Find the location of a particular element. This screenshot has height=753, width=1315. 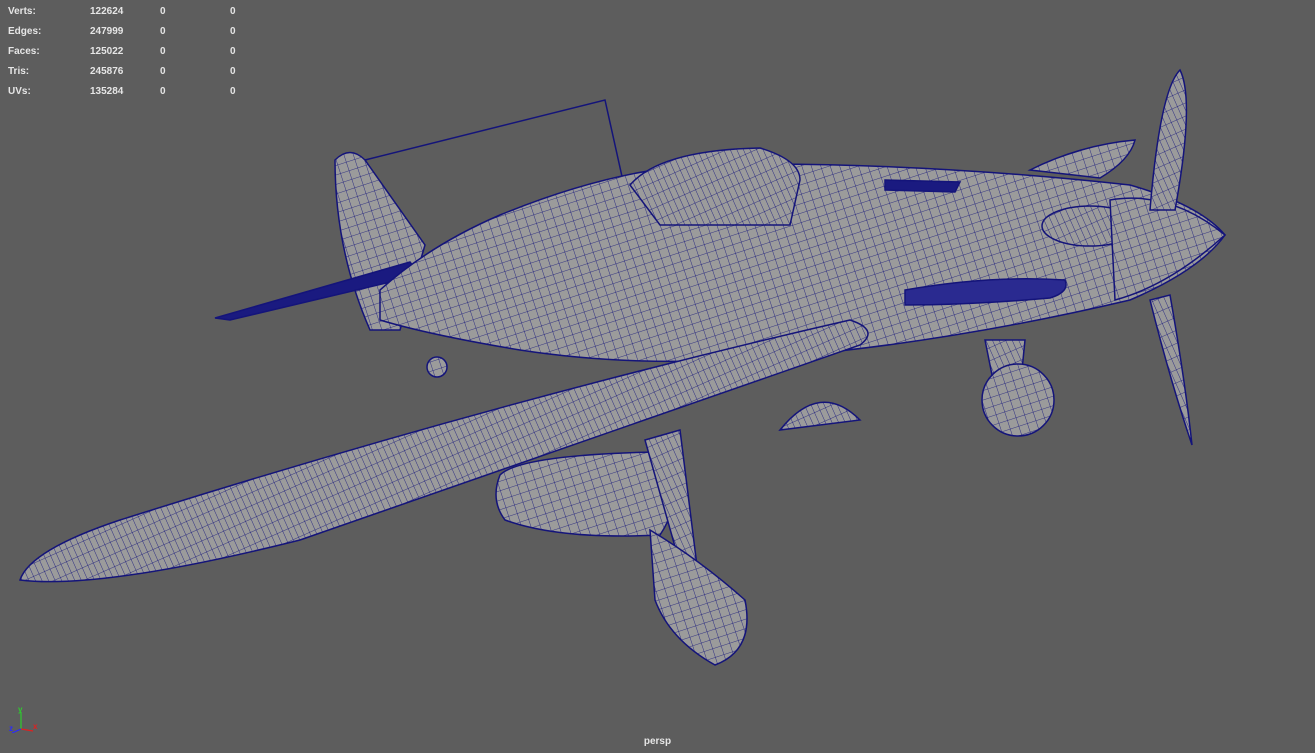

flap is located at coordinates (820, 416).